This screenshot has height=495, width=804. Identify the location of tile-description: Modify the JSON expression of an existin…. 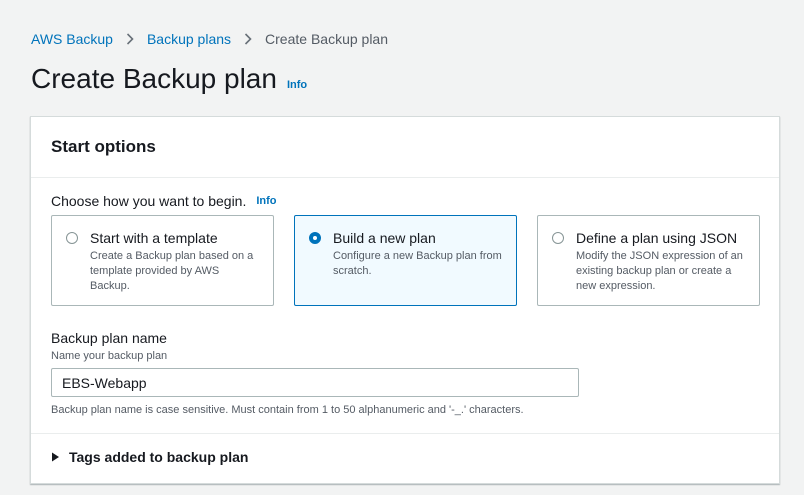
(659, 271).